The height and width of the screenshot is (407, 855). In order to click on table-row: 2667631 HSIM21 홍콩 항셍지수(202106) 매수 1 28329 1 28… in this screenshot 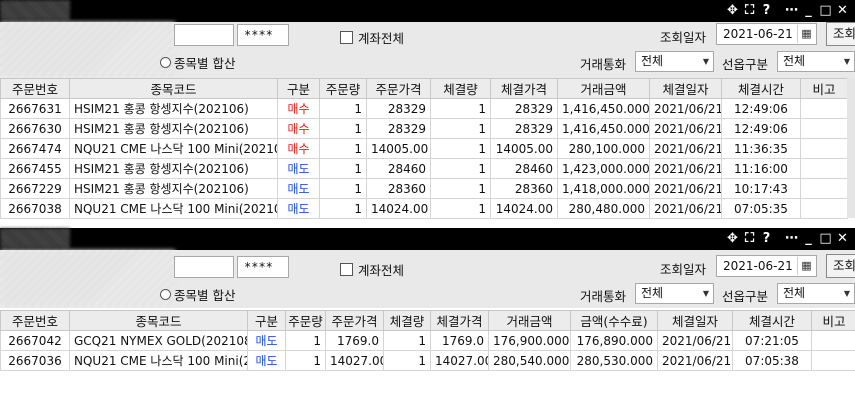, I will do `click(424, 108)`.